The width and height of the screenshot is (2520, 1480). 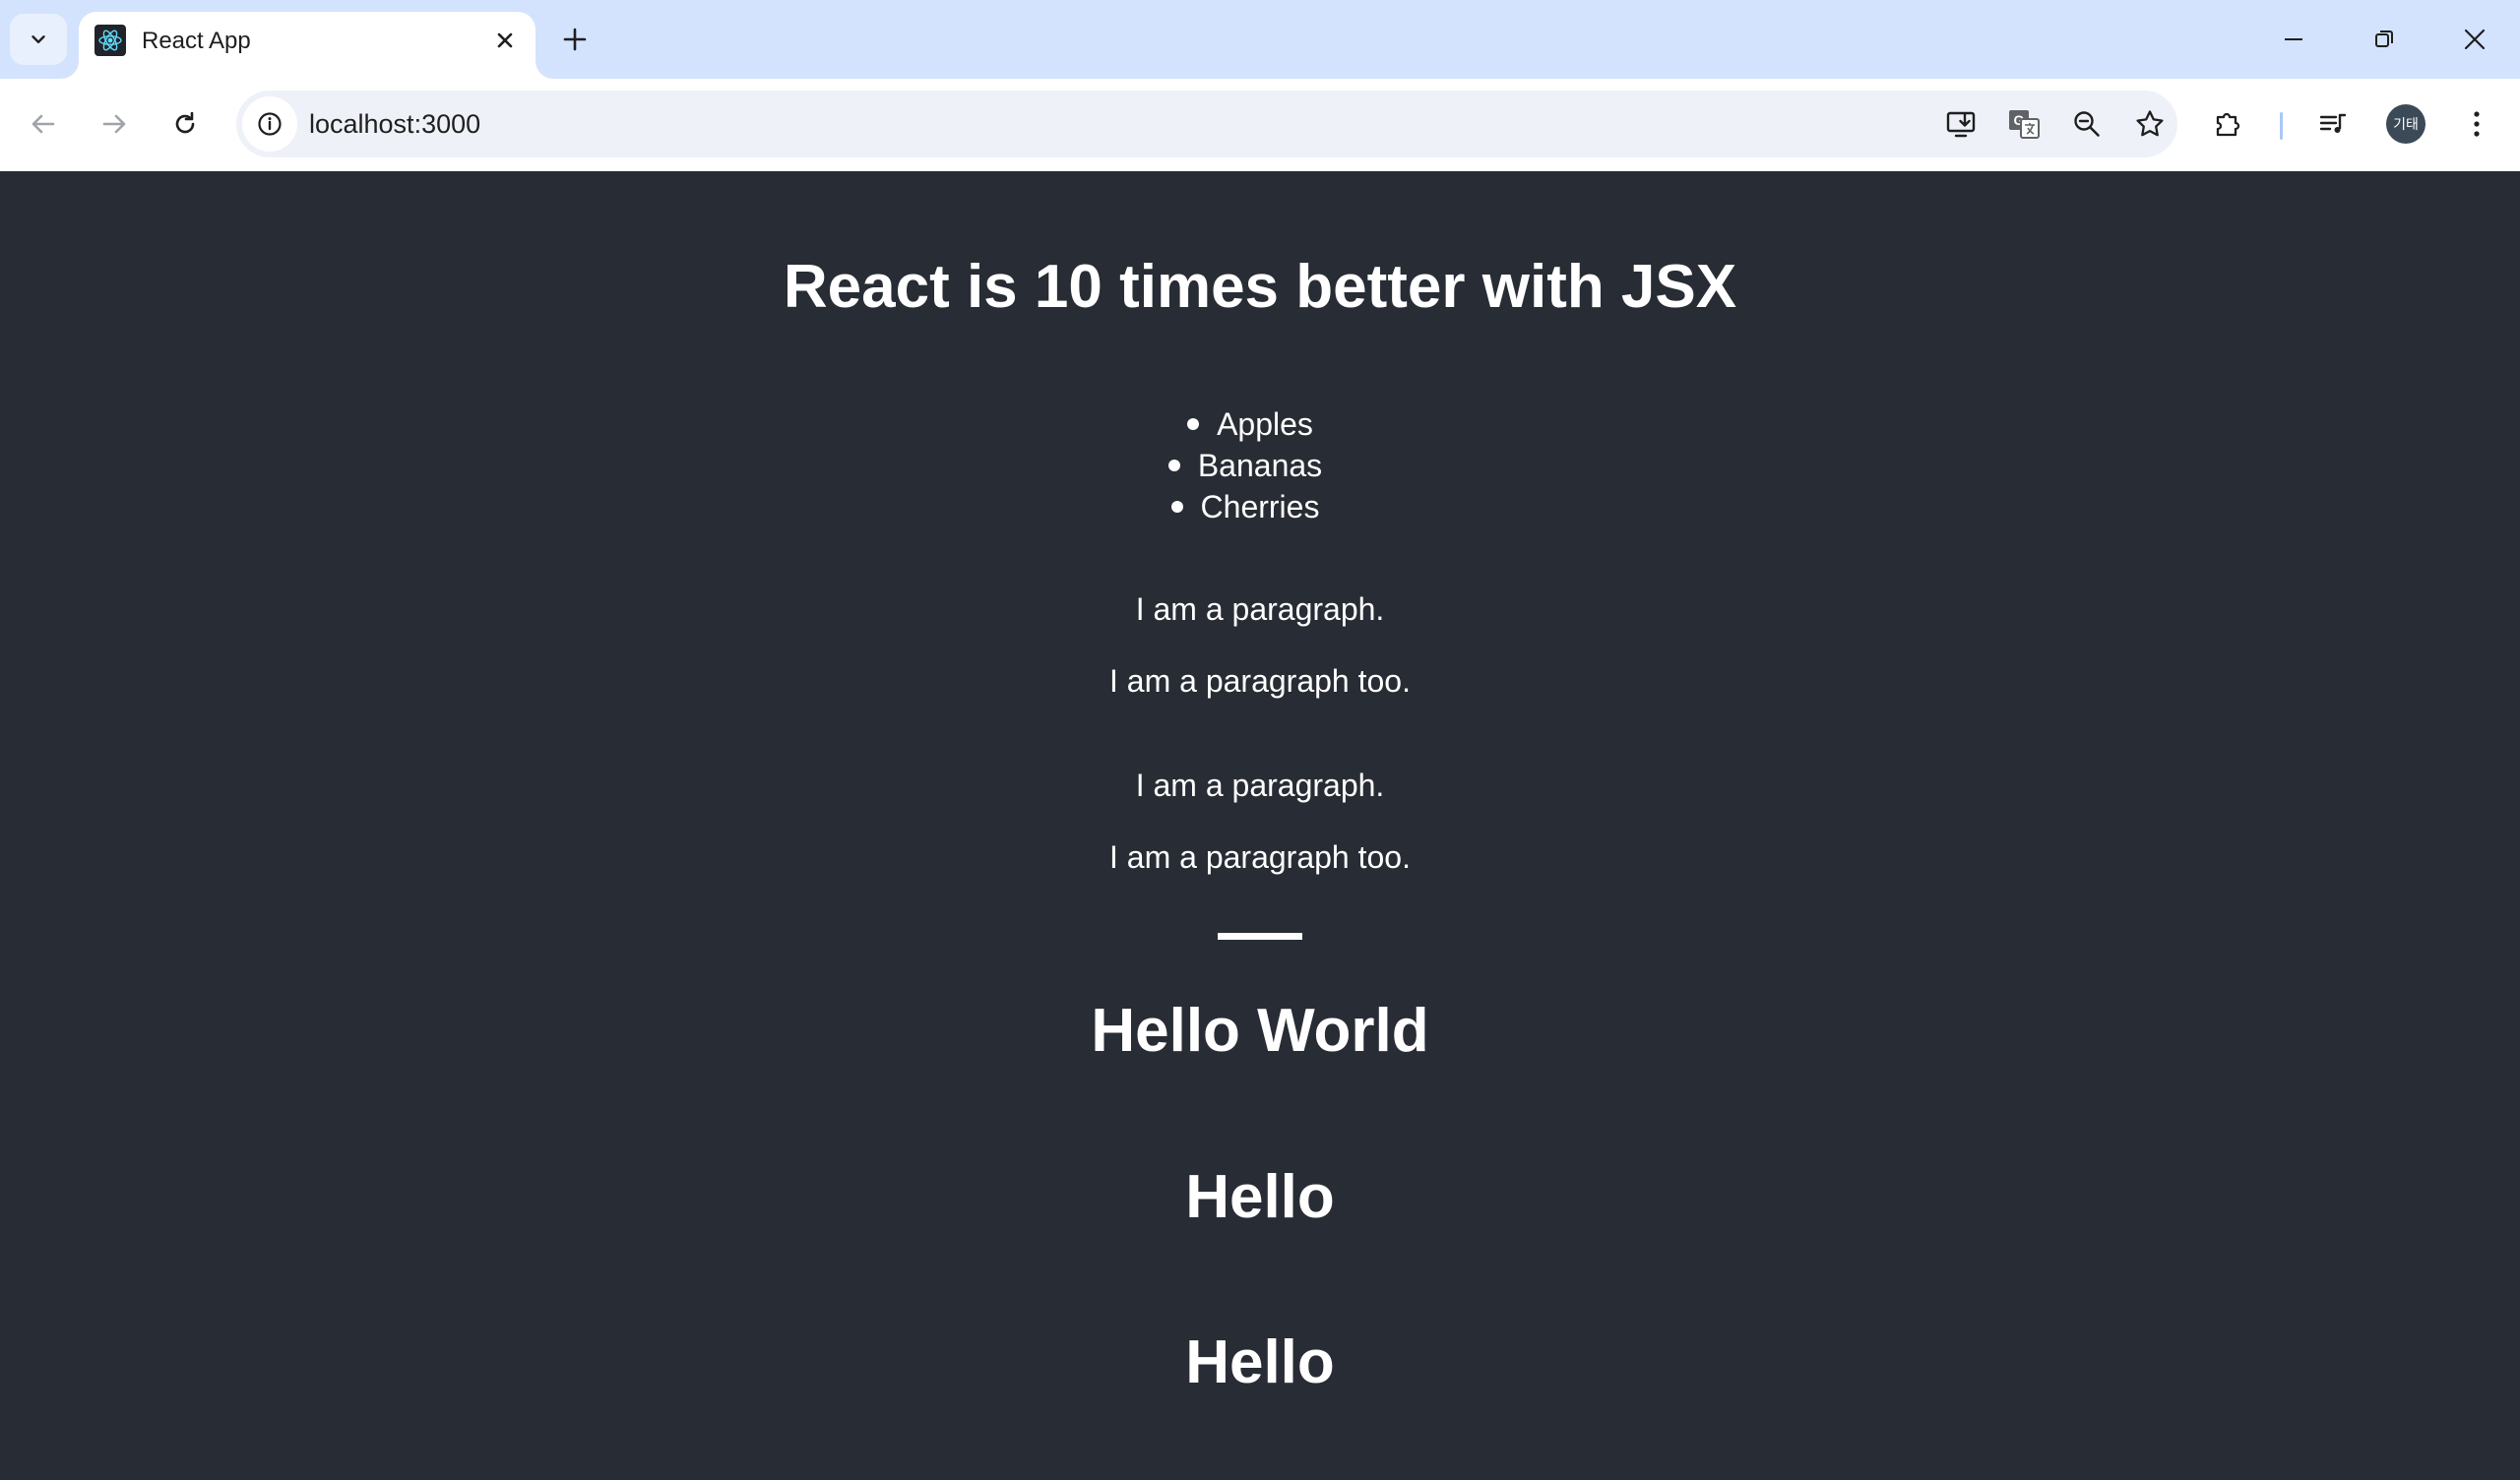 I want to click on minimize-button, so click(x=2293, y=39).